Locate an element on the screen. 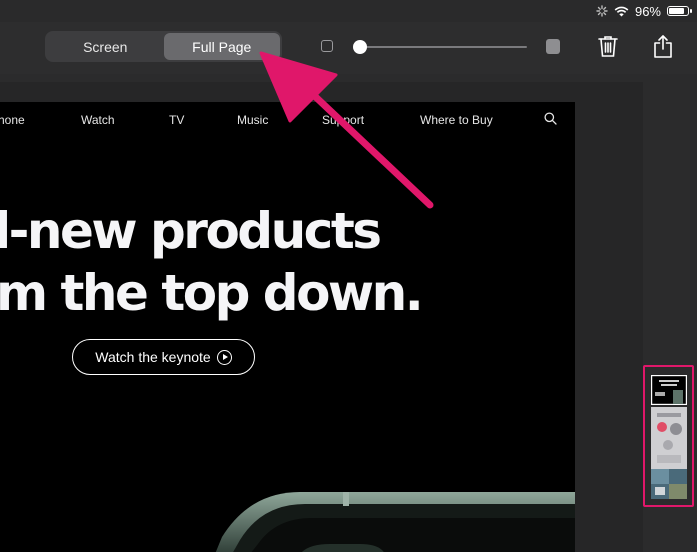 This screenshot has width=697, height=552. large-square-icon is located at coordinates (553, 46).